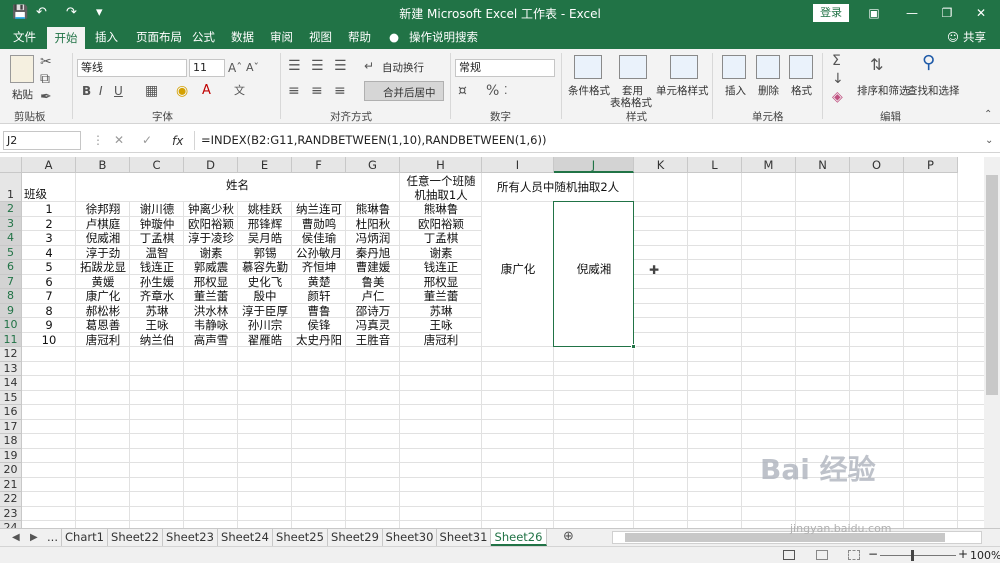 The height and width of the screenshot is (563, 1000). What do you see at coordinates (319, 325) in the screenshot?
I see `cell-f10: 侯锋` at bounding box center [319, 325].